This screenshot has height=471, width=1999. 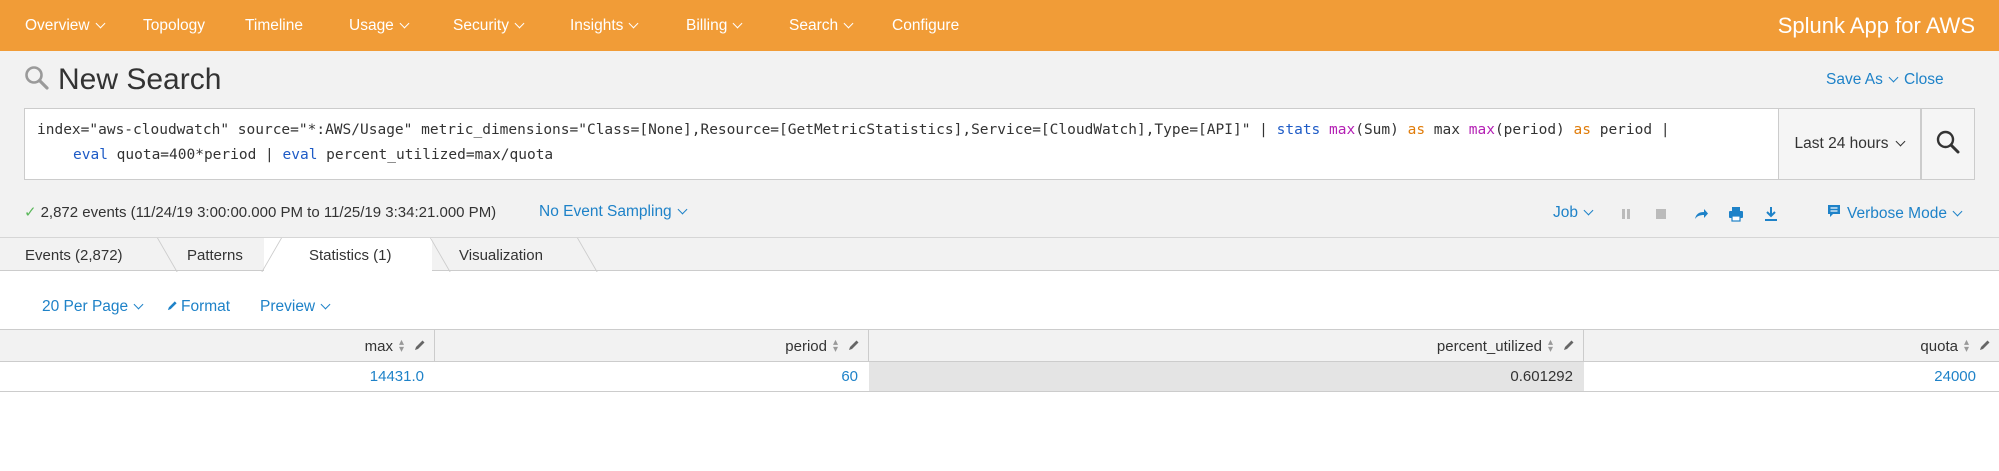 I want to click on table-cell: 24000, so click(x=1791, y=376).